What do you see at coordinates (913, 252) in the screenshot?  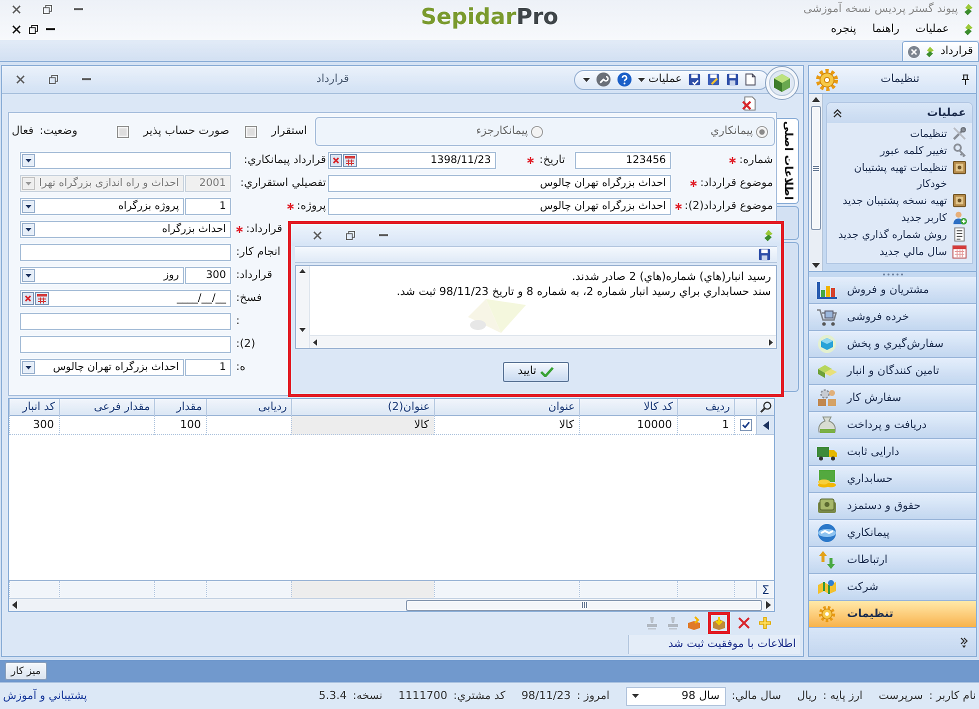 I see `task-link: سال مالي جديد` at bounding box center [913, 252].